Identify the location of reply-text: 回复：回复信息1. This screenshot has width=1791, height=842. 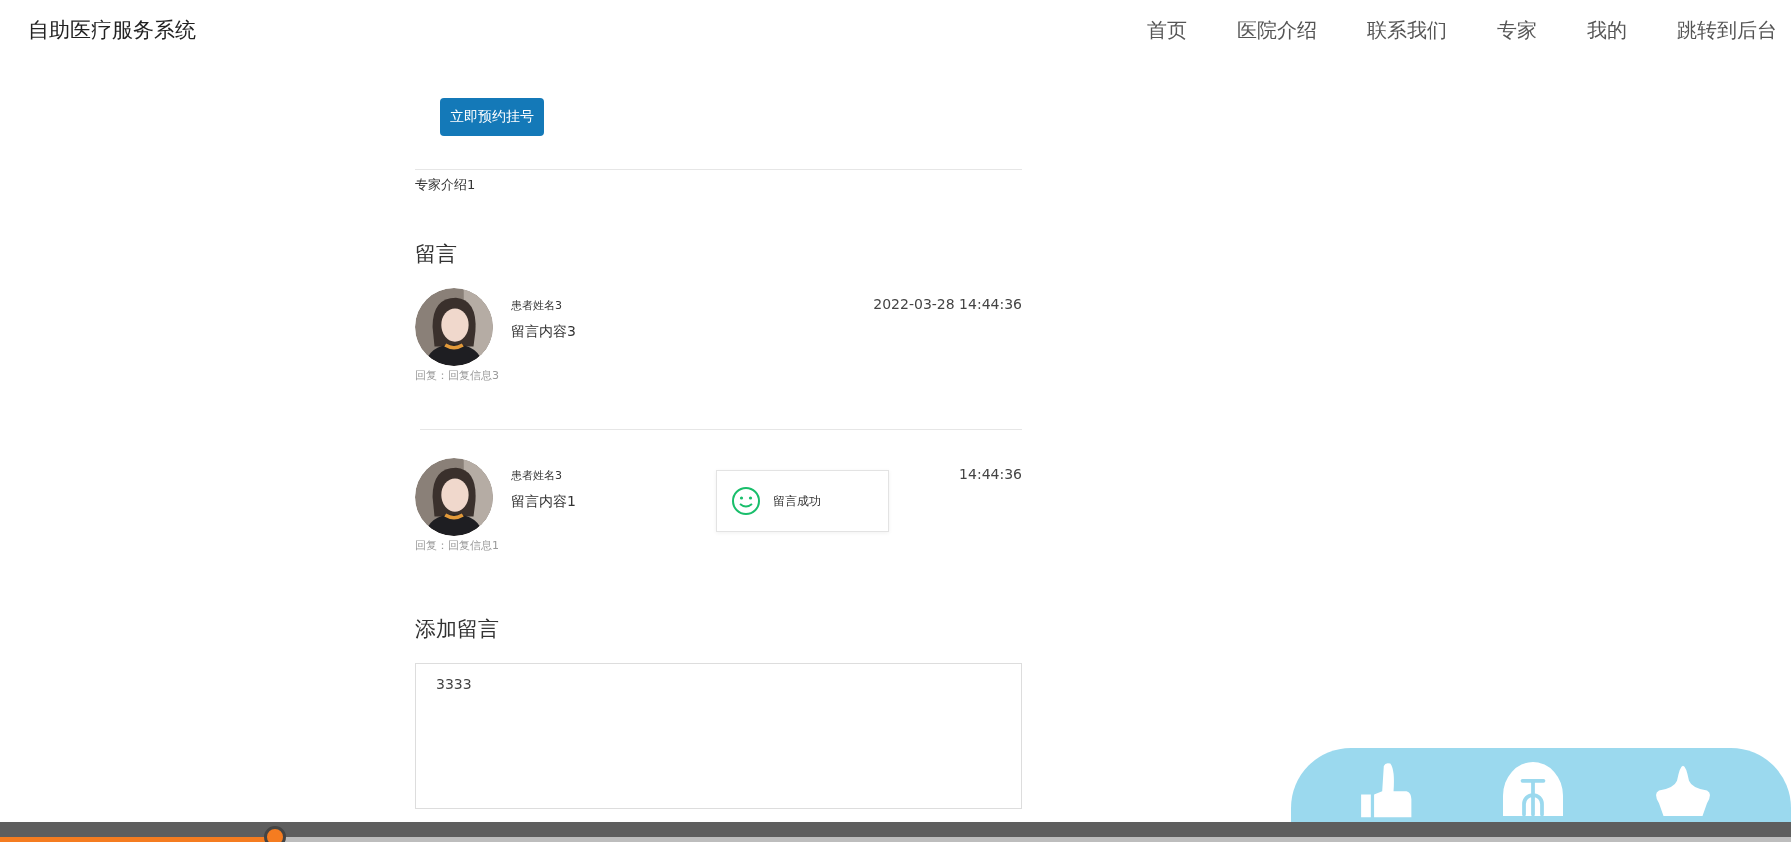
(457, 545).